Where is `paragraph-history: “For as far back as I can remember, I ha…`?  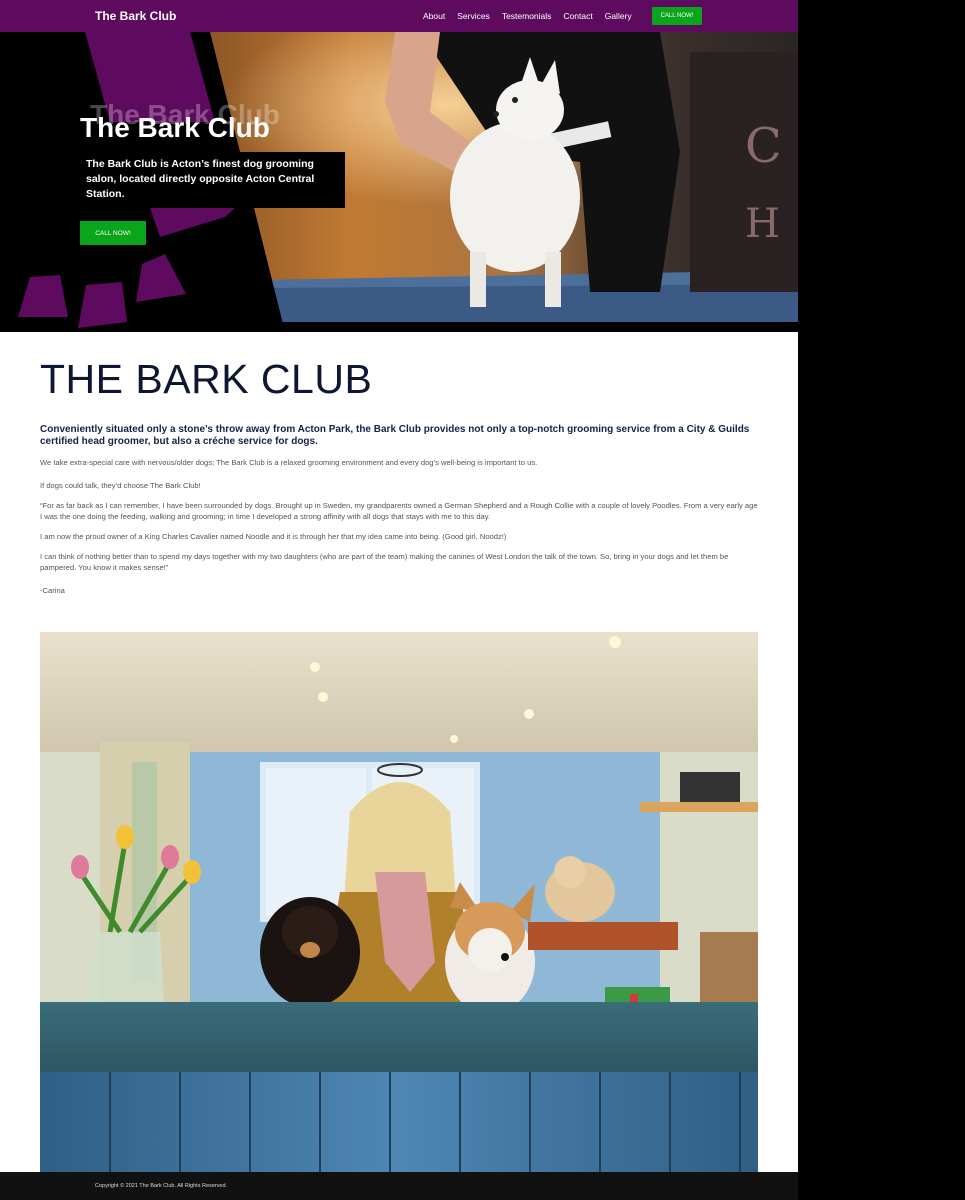
paragraph-history: “For as far back as I can remember, I ha… is located at coordinates (399, 511).